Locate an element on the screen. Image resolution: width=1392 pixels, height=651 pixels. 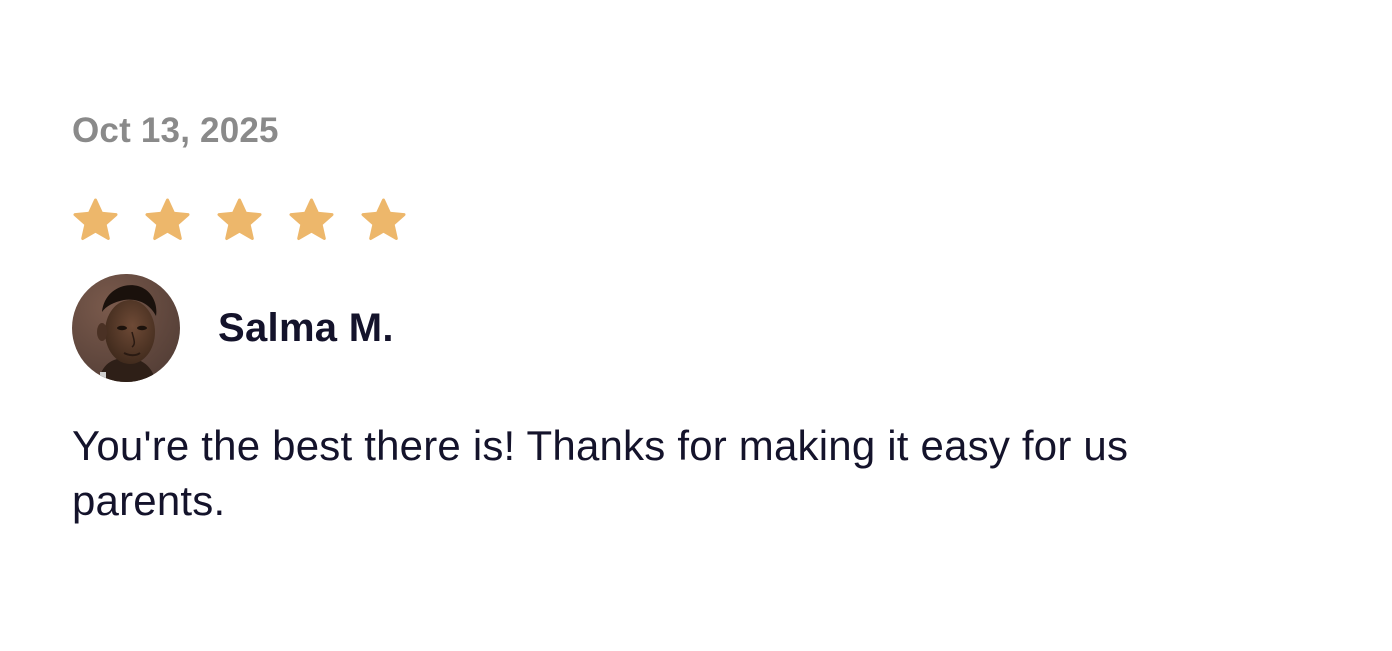
avatar is located at coordinates (126, 328).